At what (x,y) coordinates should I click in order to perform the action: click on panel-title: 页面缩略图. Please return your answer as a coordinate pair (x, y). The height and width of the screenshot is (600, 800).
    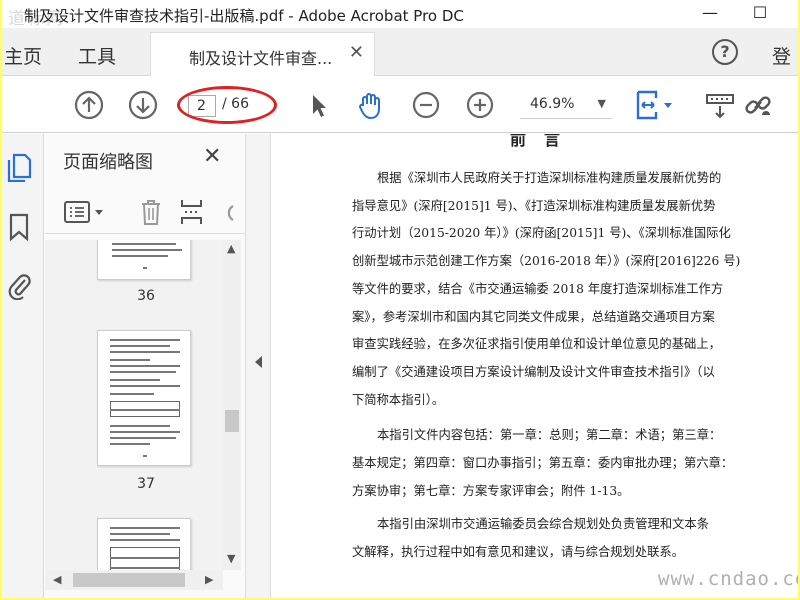
    Looking at the image, I should click on (108, 162).